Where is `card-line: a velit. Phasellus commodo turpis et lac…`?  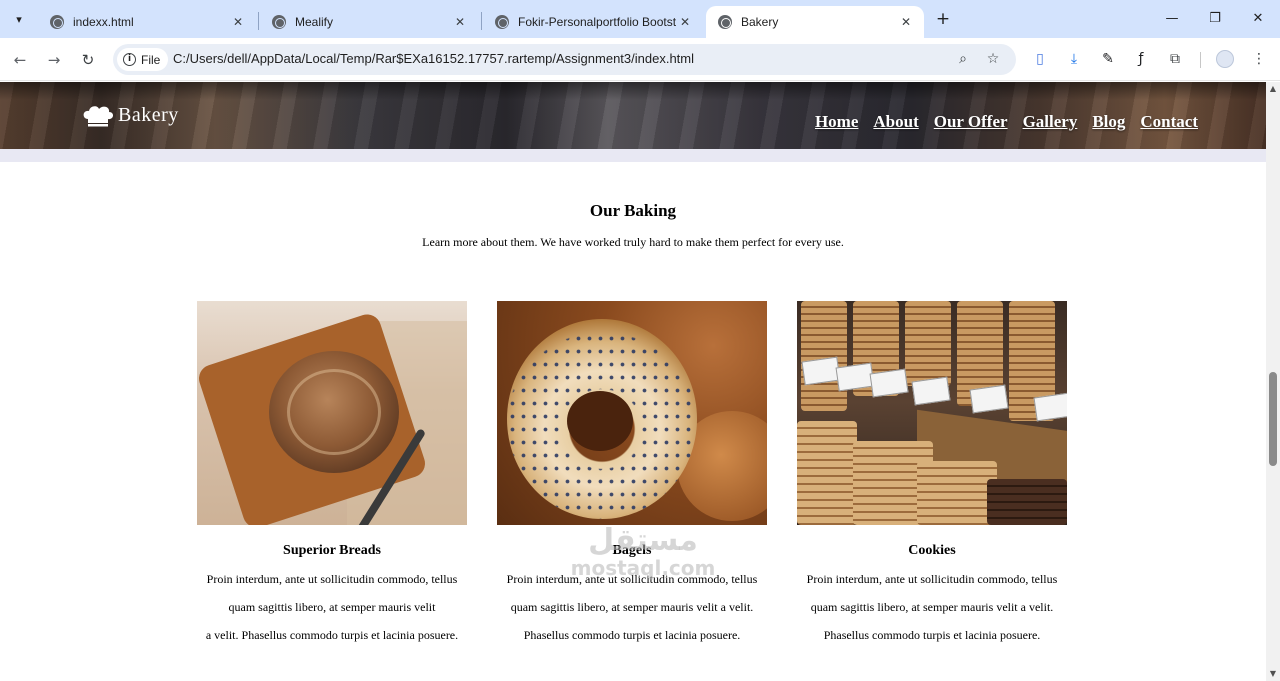
card-line: a velit. Phasellus commodo turpis et lac… is located at coordinates (332, 635).